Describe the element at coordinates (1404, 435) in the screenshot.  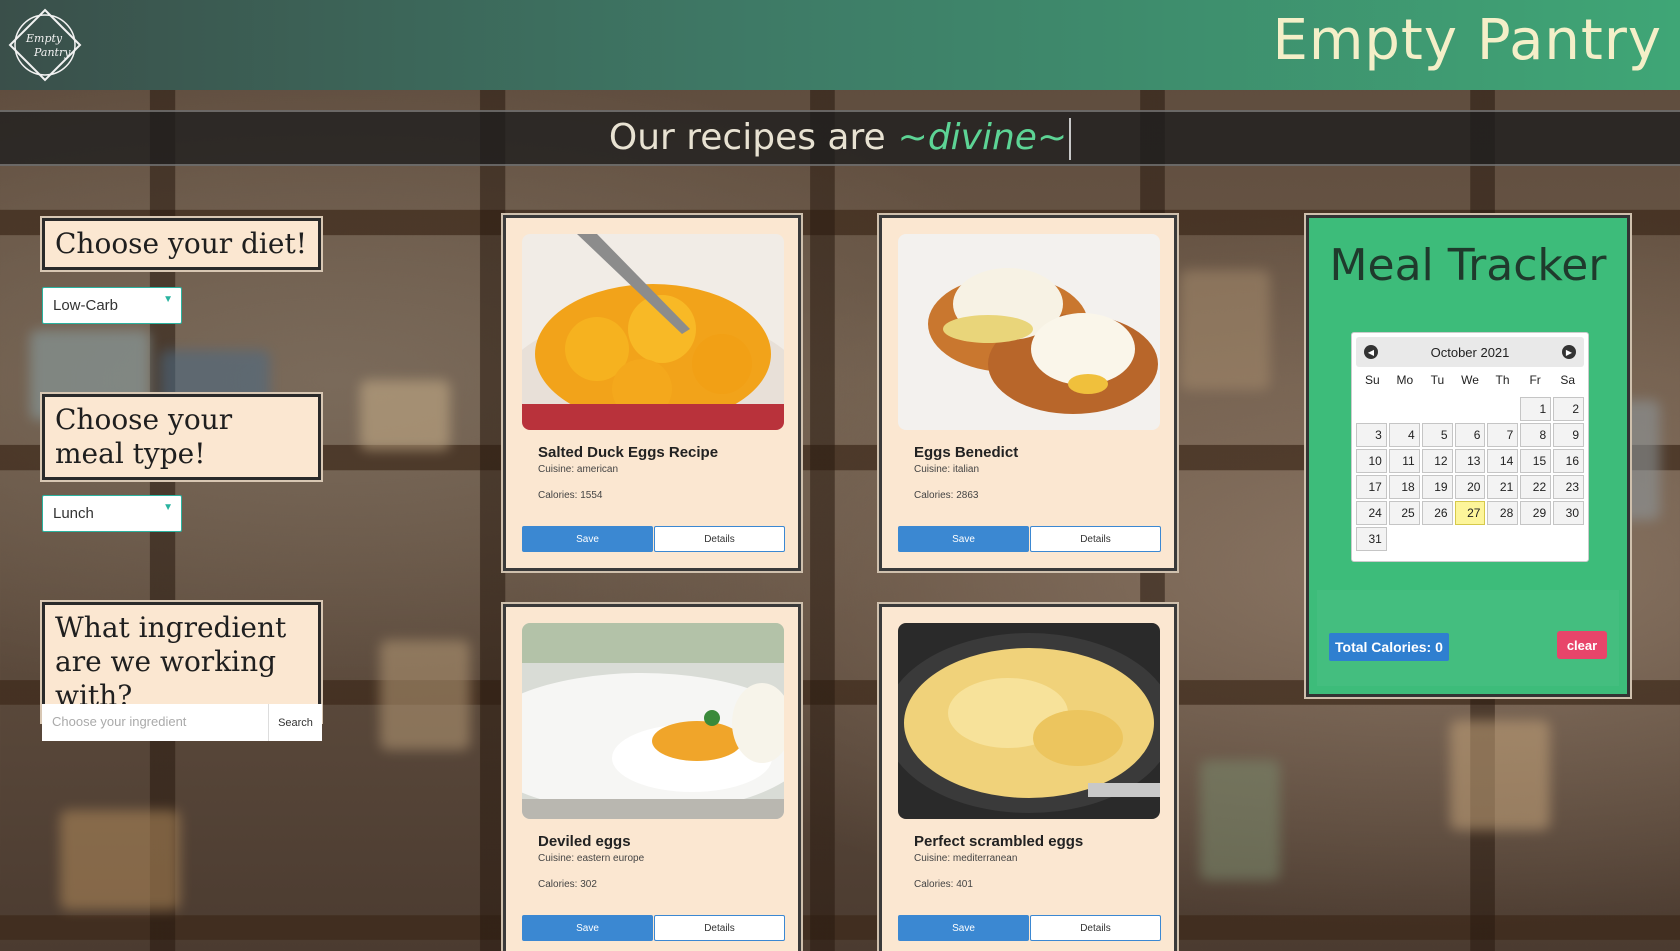
I see `calendar-day: 4` at that location.